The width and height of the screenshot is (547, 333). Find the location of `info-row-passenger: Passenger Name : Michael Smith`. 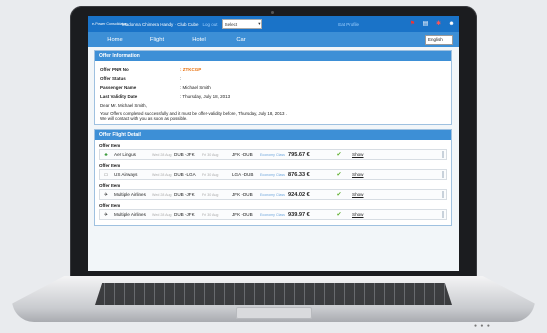

info-row-passenger: Passenger Name : Michael Smith is located at coordinates (273, 87).